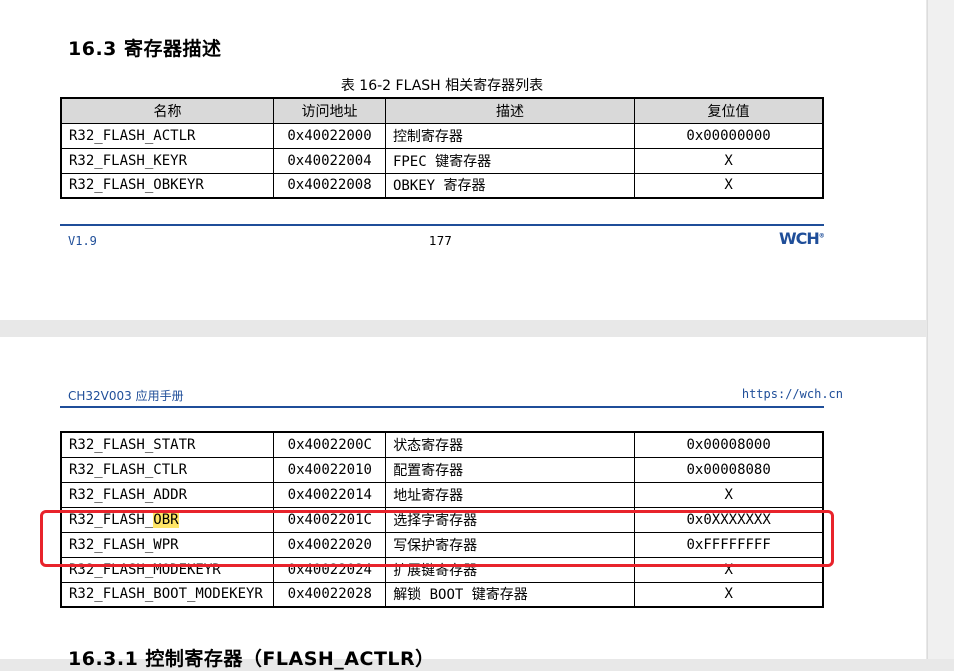  What do you see at coordinates (329, 135) in the screenshot?
I see `register-address: 0x40022000` at bounding box center [329, 135].